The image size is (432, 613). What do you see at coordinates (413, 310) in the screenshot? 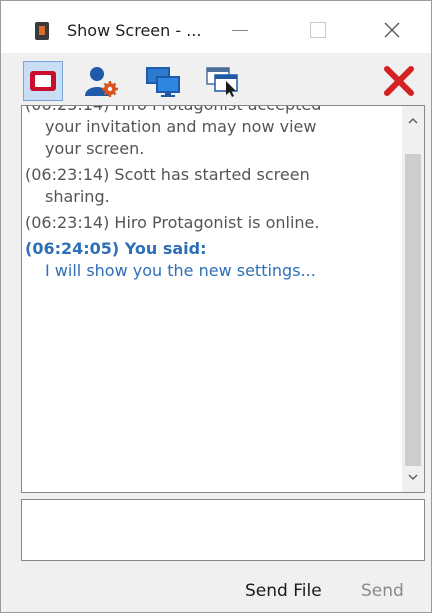
I see `scroll-thumb` at bounding box center [413, 310].